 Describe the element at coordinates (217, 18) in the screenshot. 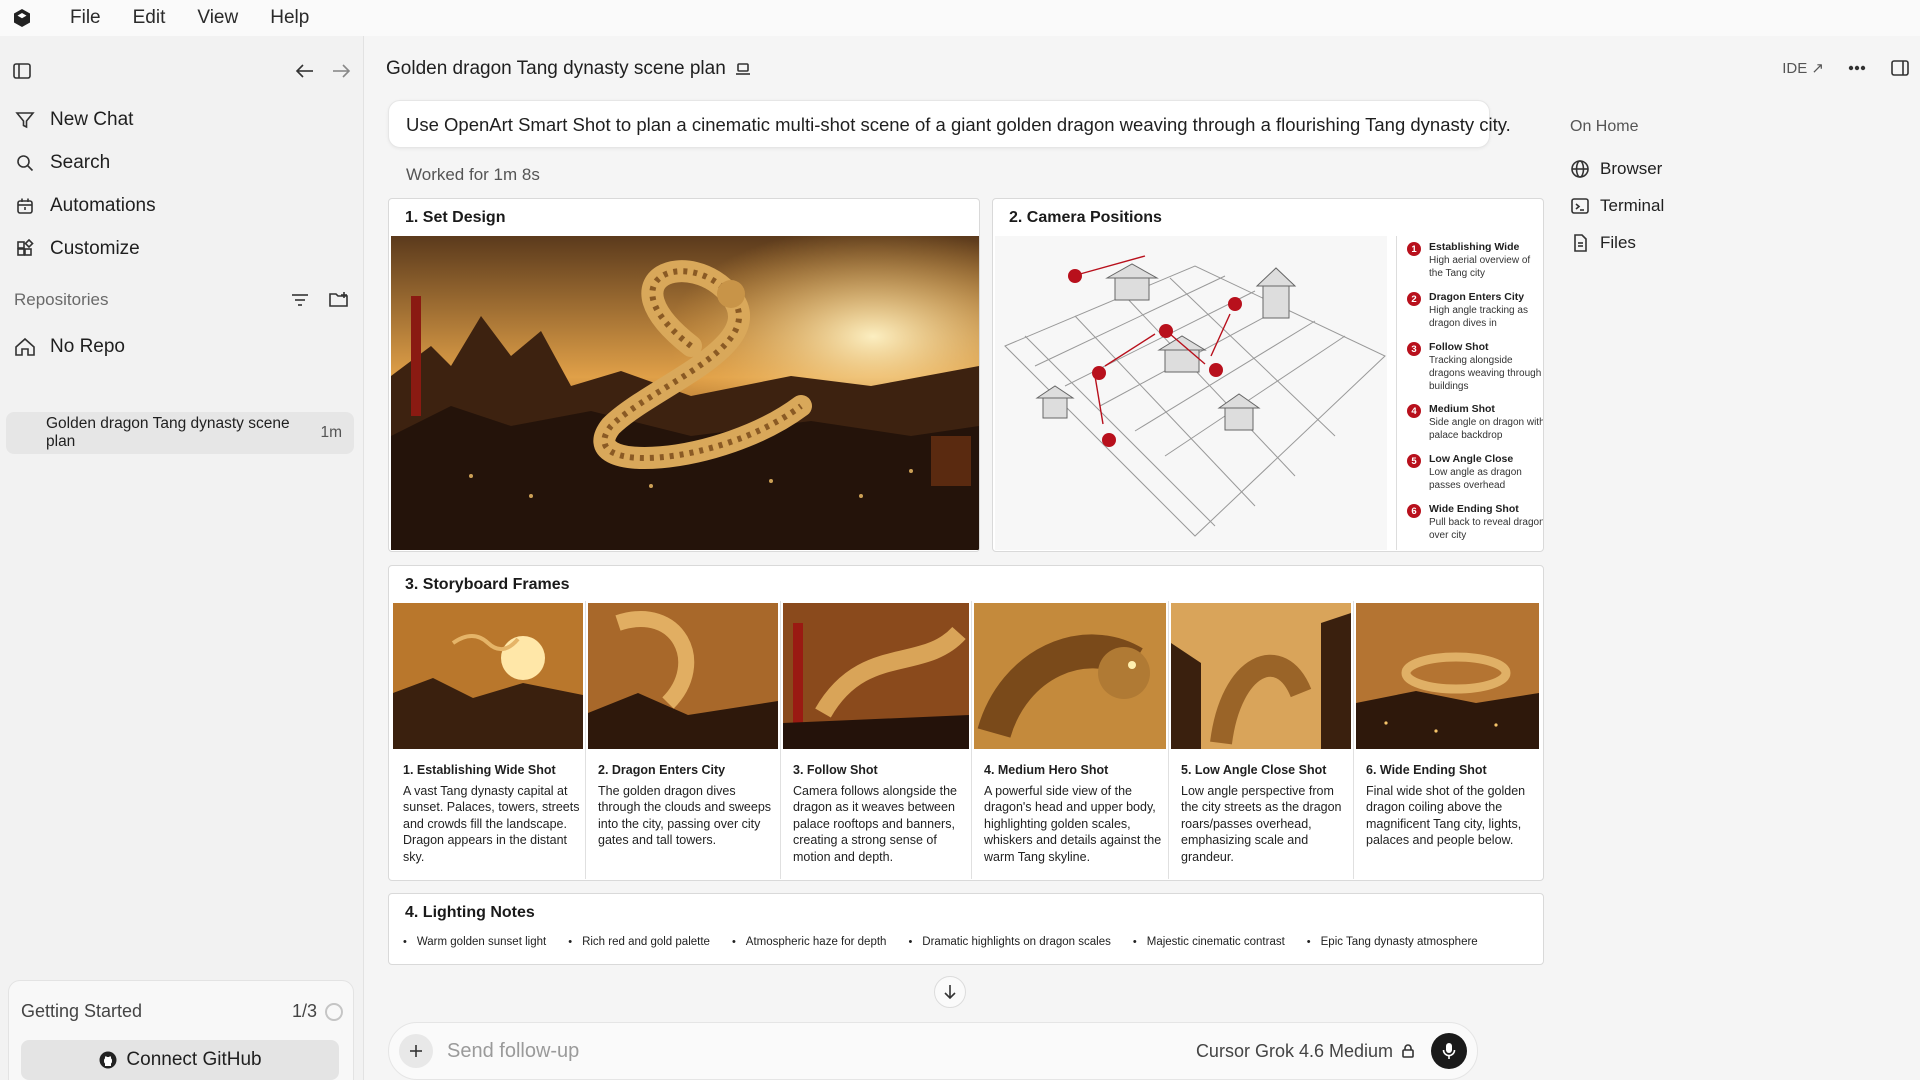

I see `menu-view: View` at that location.